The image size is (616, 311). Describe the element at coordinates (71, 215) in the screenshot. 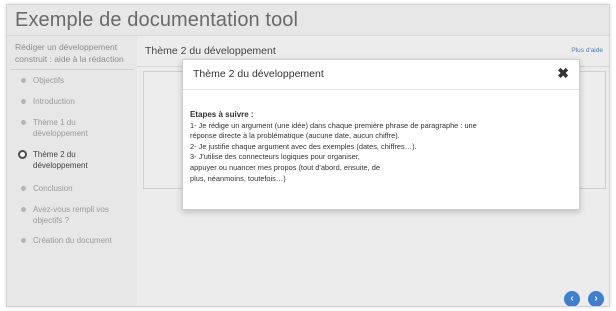

I see `sidebar-item-label: Avez-vous rempli vos objectifs ?` at that location.